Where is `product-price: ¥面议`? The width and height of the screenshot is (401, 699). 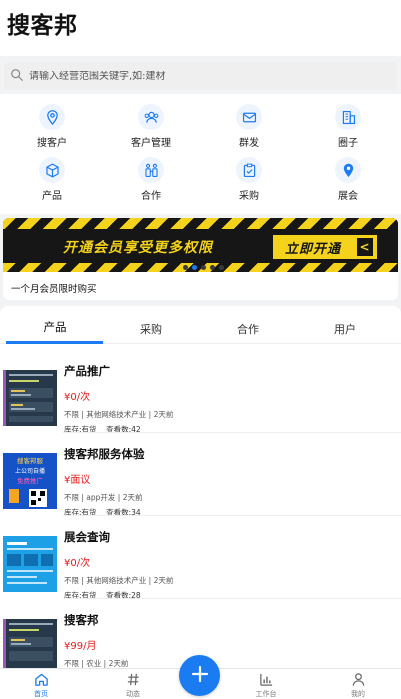 product-price: ¥面议 is located at coordinates (77, 480).